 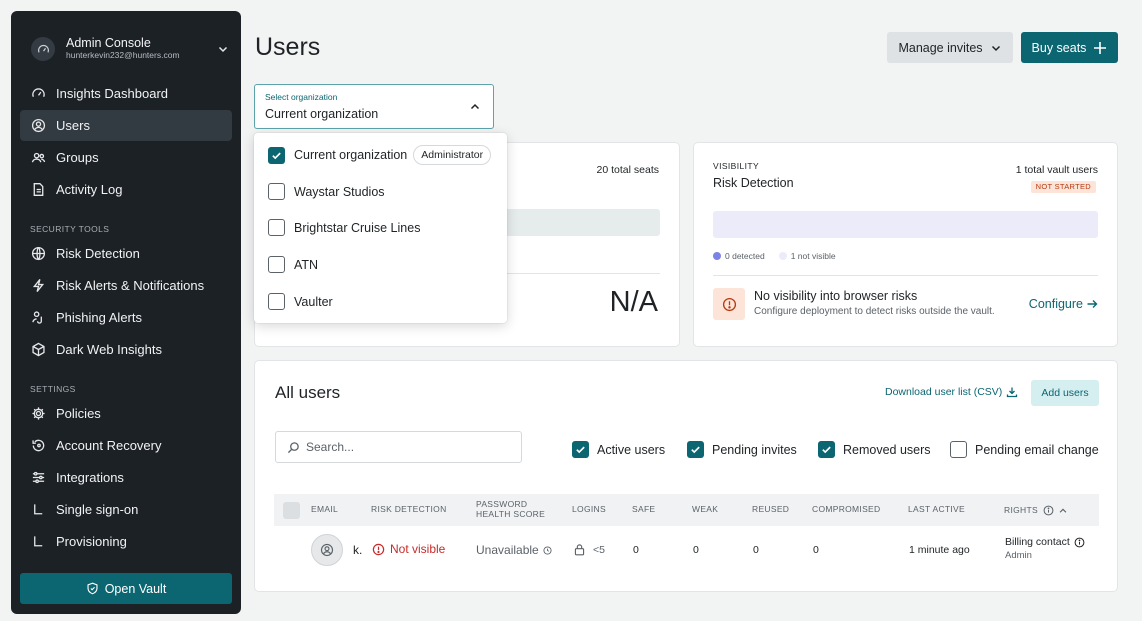 I want to click on filter-active-users: Active users, so click(x=618, y=449).